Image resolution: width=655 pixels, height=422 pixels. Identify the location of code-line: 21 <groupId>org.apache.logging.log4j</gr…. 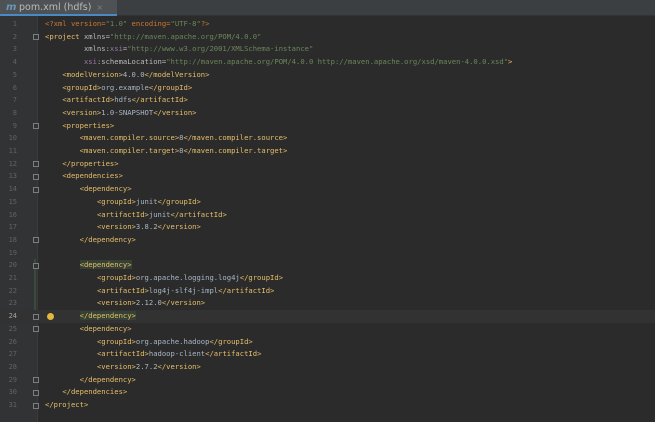
(327, 278).